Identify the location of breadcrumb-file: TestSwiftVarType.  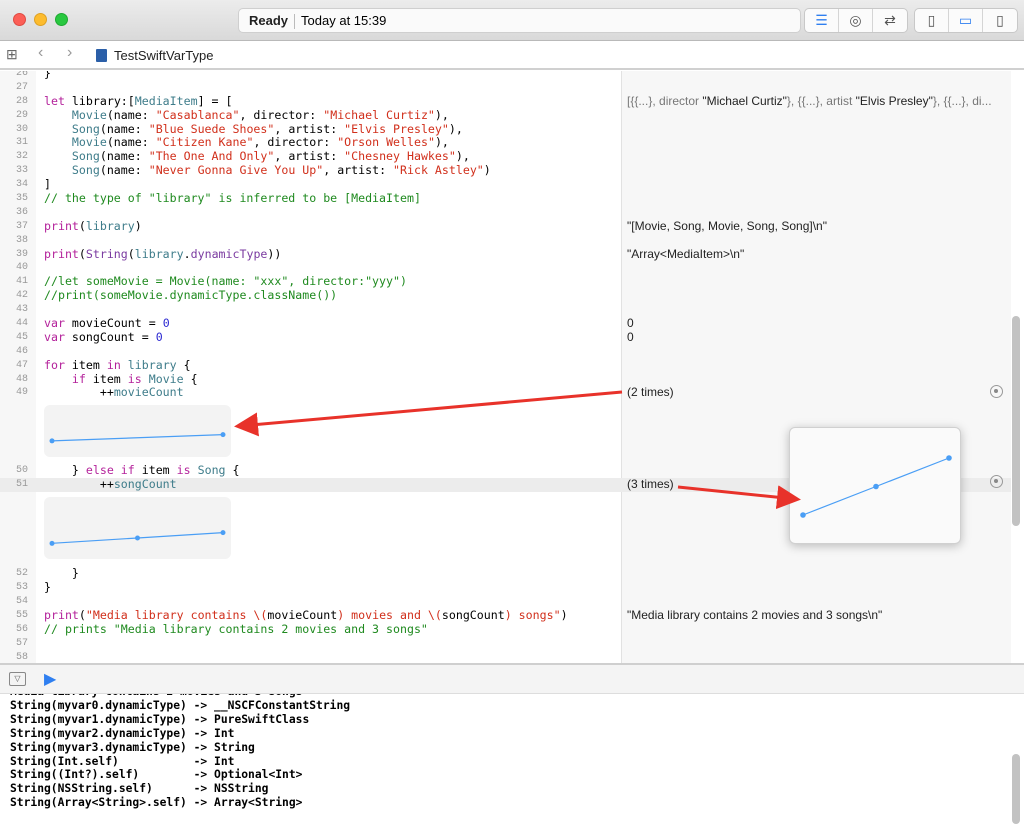
(163, 55).